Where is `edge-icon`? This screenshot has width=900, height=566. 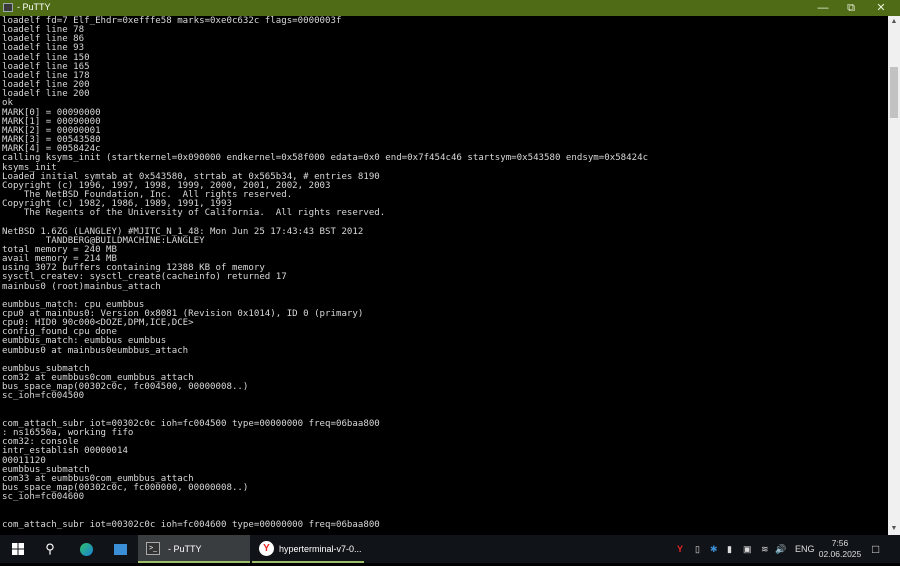 edge-icon is located at coordinates (86, 549).